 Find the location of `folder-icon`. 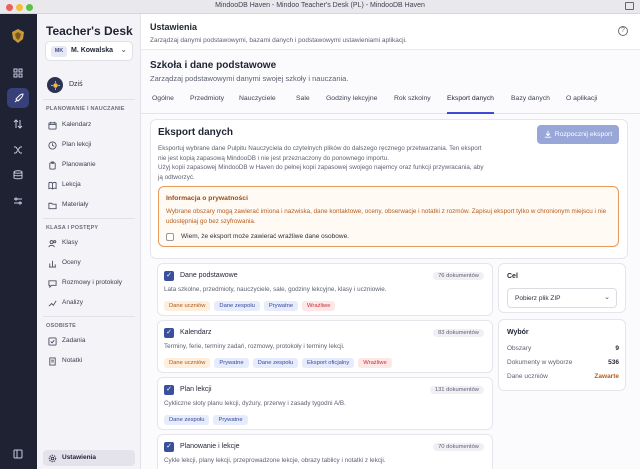

folder-icon is located at coordinates (52, 205).